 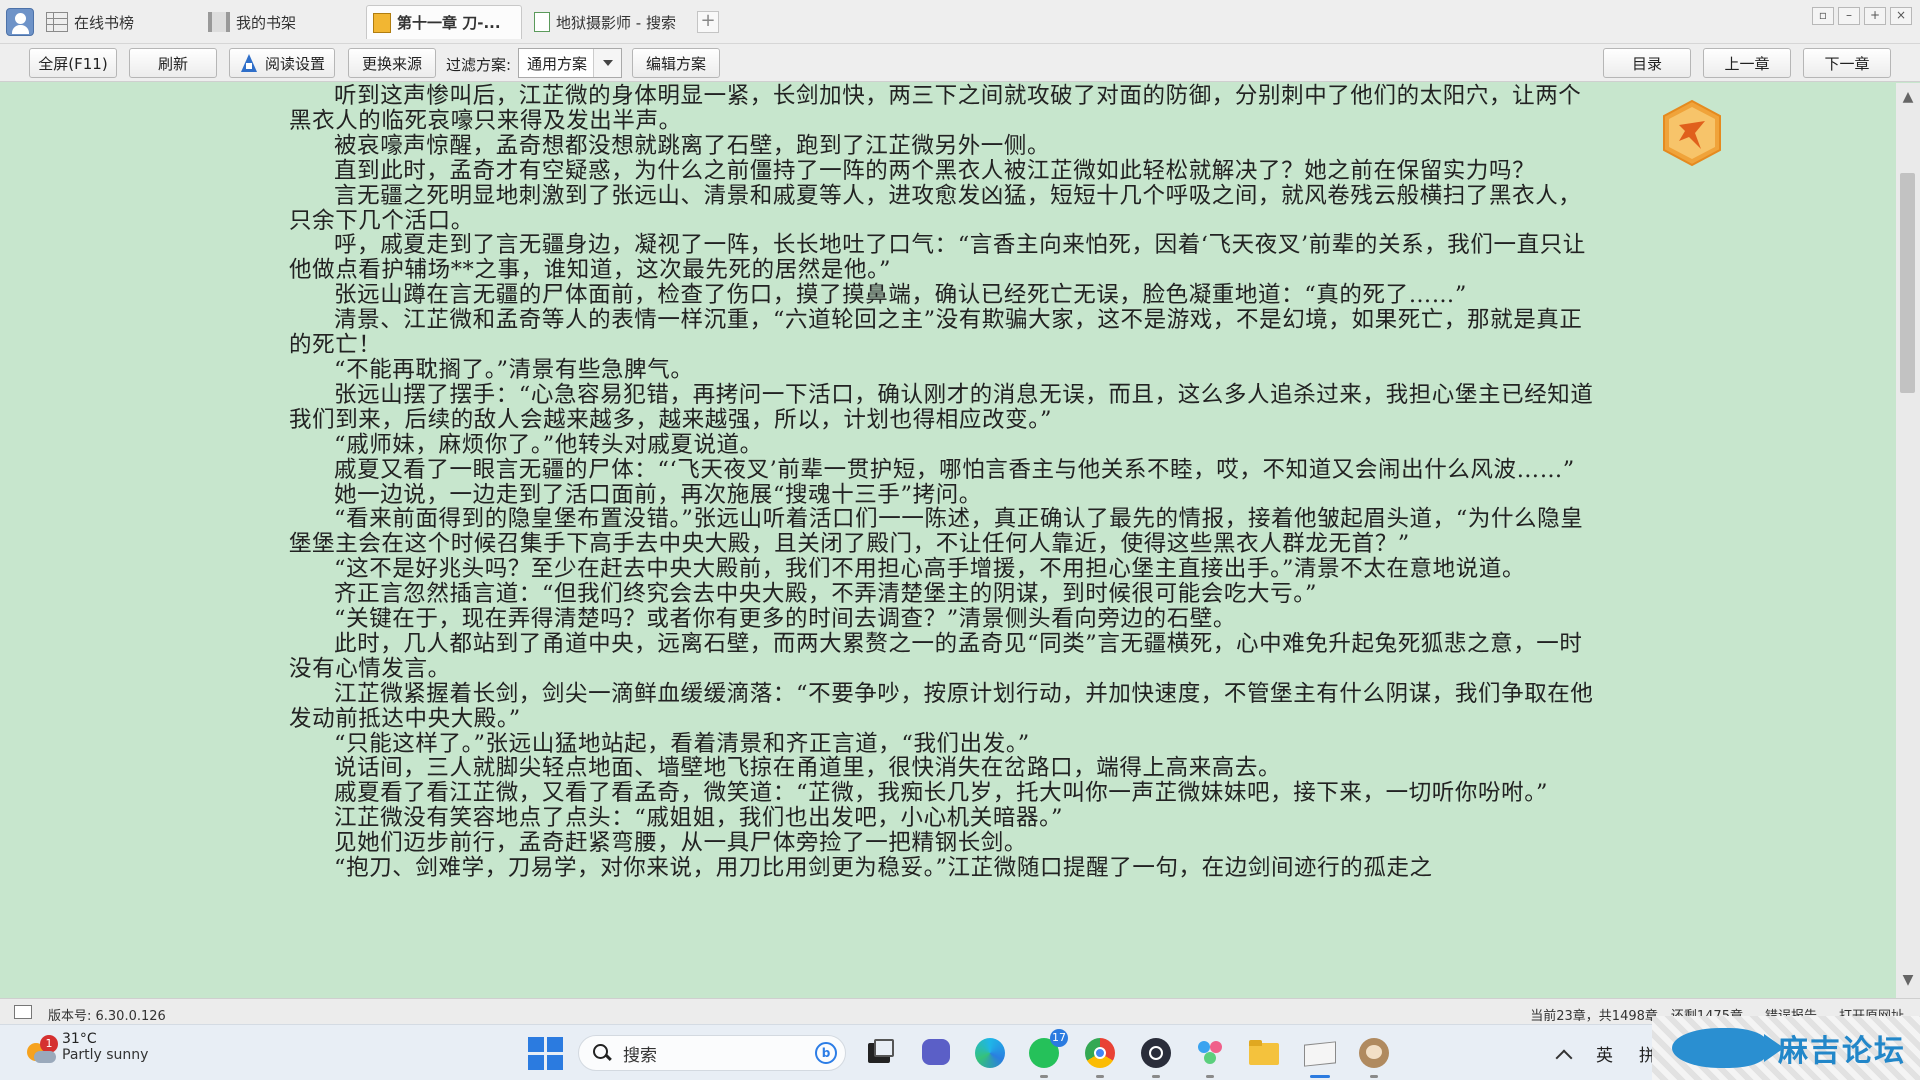 I want to click on whatsapp-badge: 17, so click(x=1059, y=1038).